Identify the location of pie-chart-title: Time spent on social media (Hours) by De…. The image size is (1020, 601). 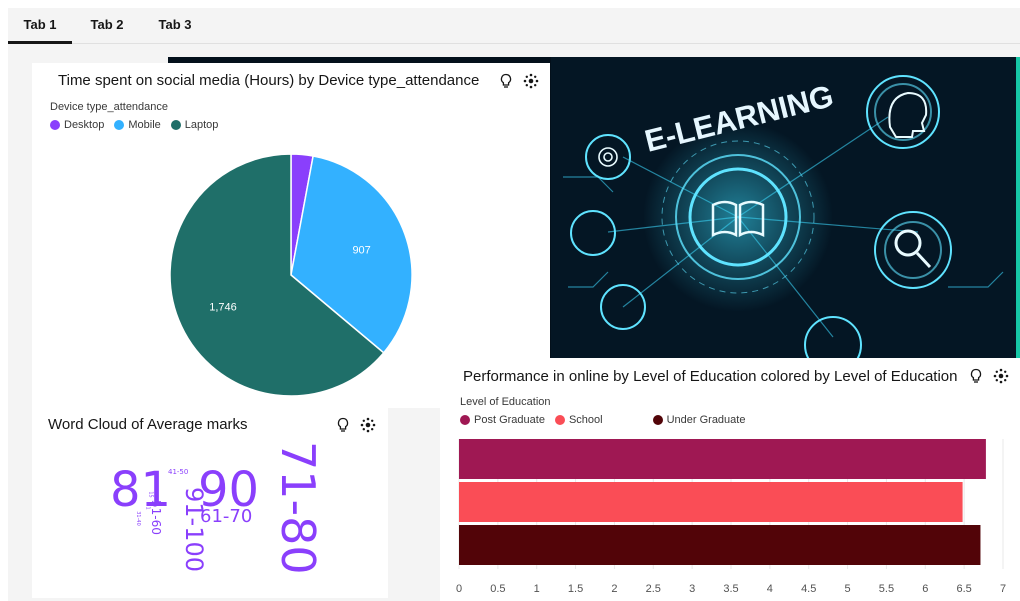
(269, 80).